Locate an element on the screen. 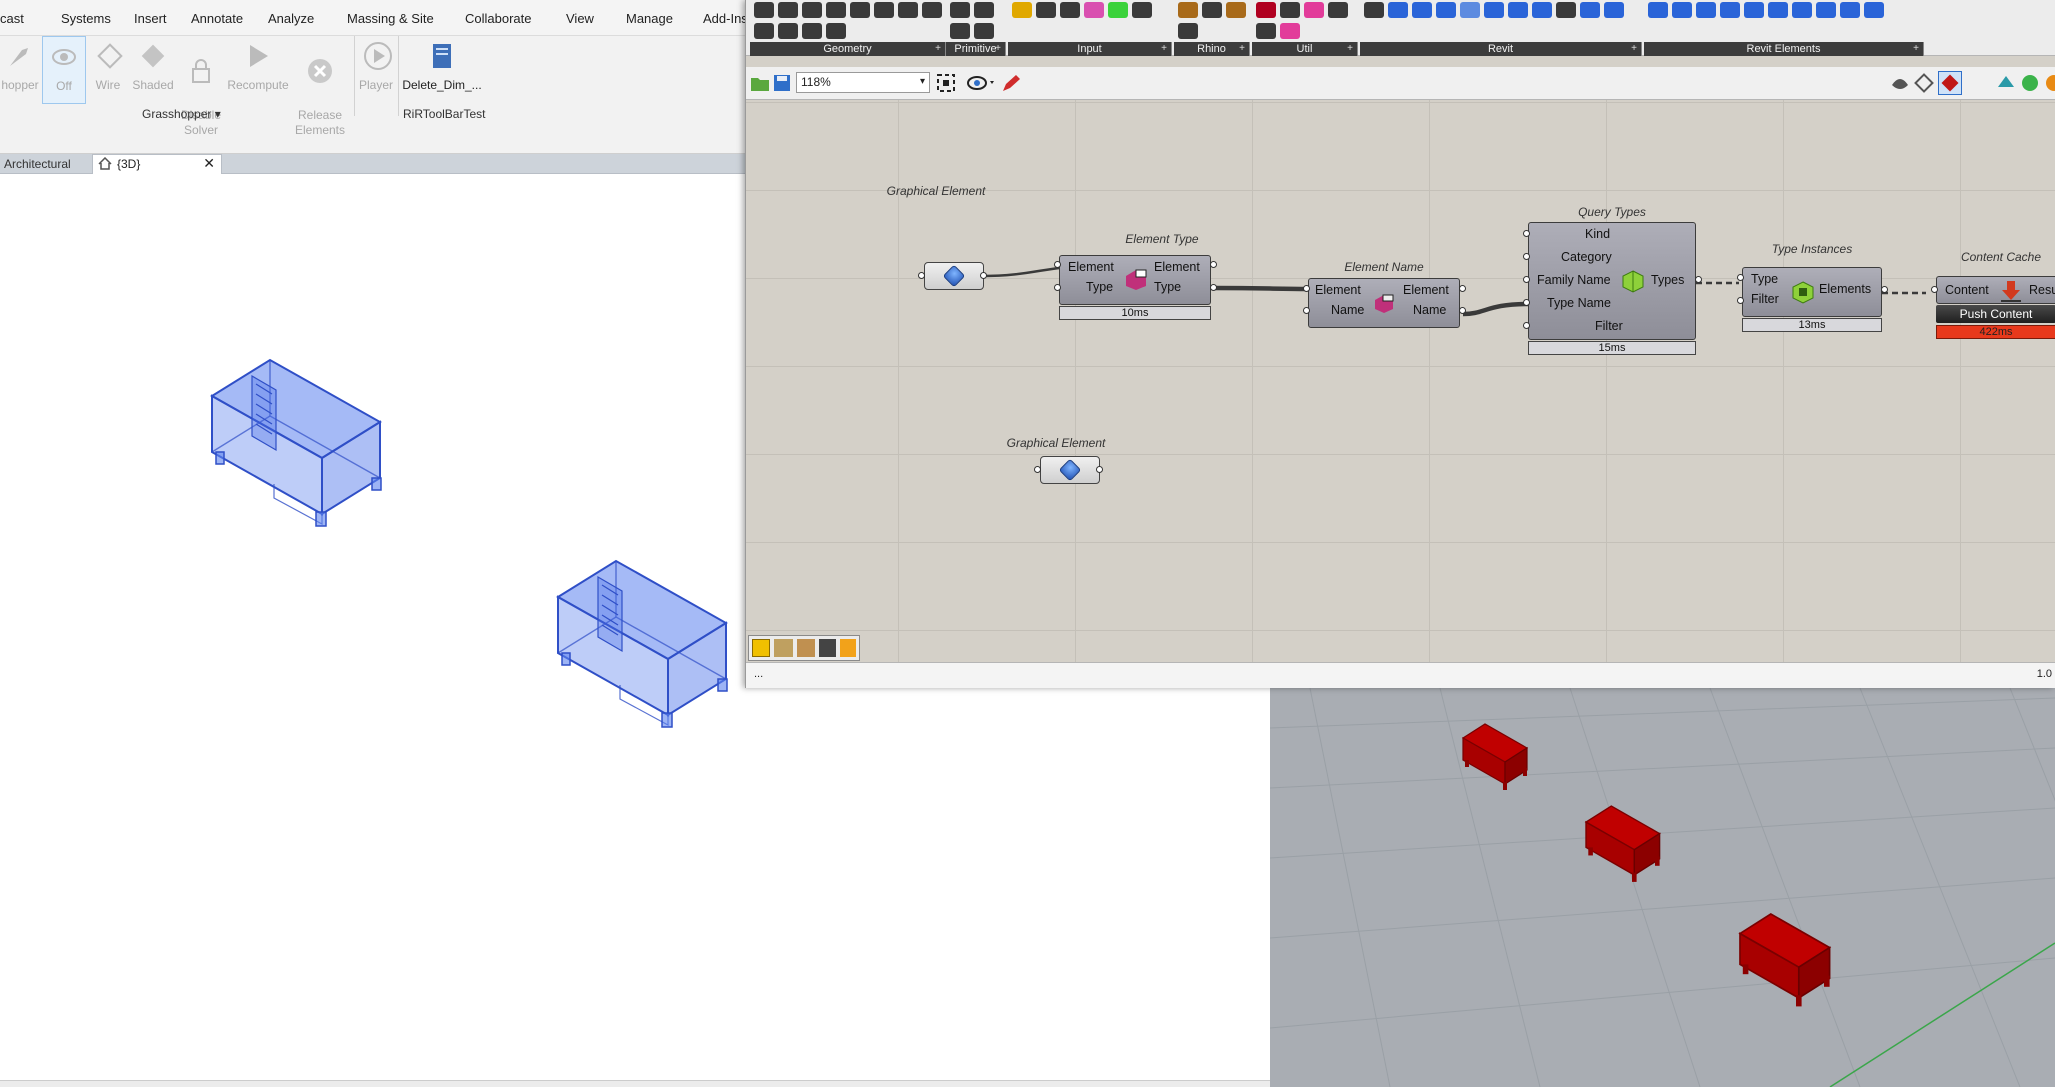  ribbon-divider is located at coordinates (354, 76).